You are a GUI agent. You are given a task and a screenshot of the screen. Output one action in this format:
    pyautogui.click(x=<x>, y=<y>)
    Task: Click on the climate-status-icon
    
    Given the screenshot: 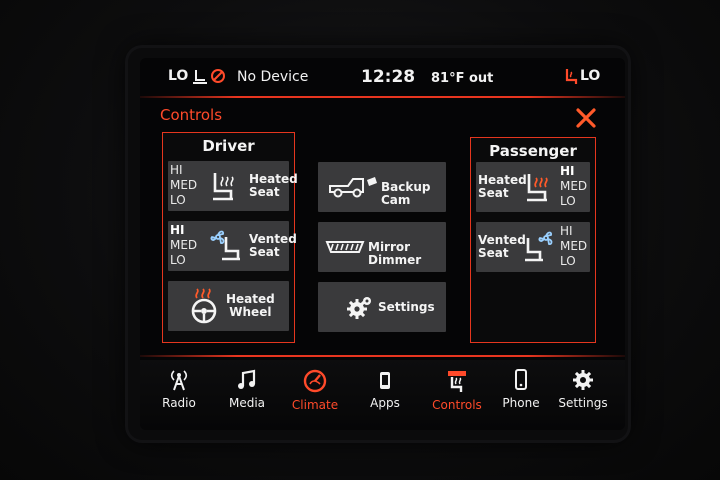 What is the action you would take?
    pyautogui.click(x=209, y=76)
    